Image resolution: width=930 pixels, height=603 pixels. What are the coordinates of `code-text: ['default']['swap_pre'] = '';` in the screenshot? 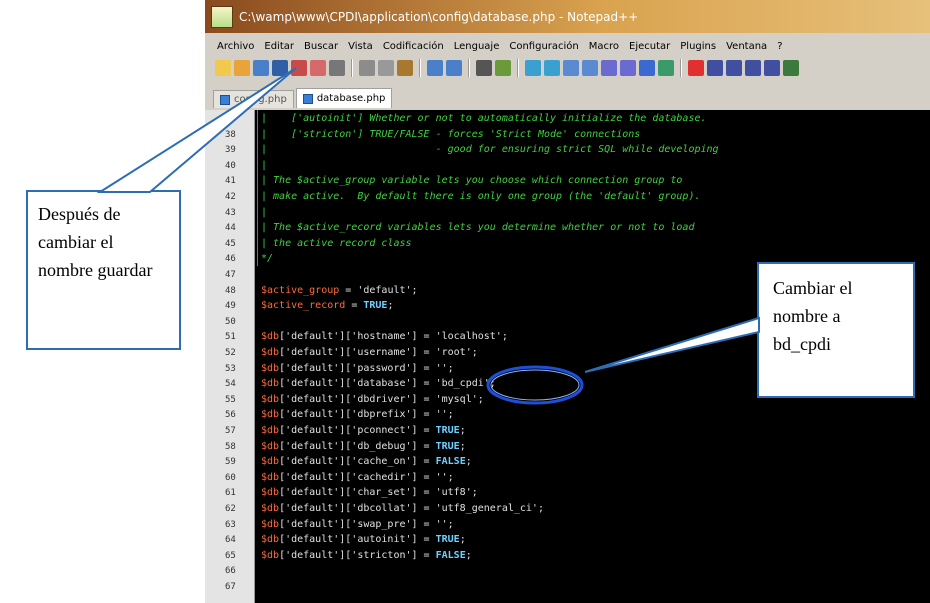 It's located at (366, 524).